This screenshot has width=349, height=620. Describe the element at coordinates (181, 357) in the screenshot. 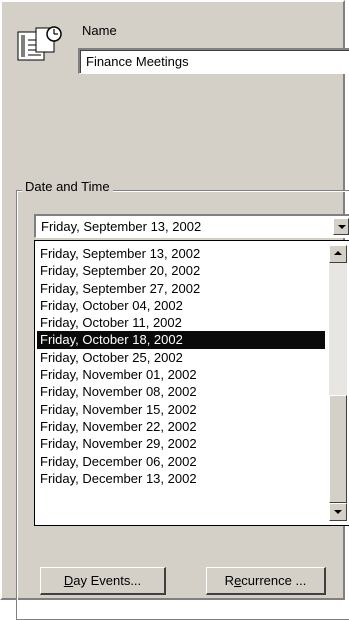

I see `list-item: Friday, October 25, 2002` at that location.